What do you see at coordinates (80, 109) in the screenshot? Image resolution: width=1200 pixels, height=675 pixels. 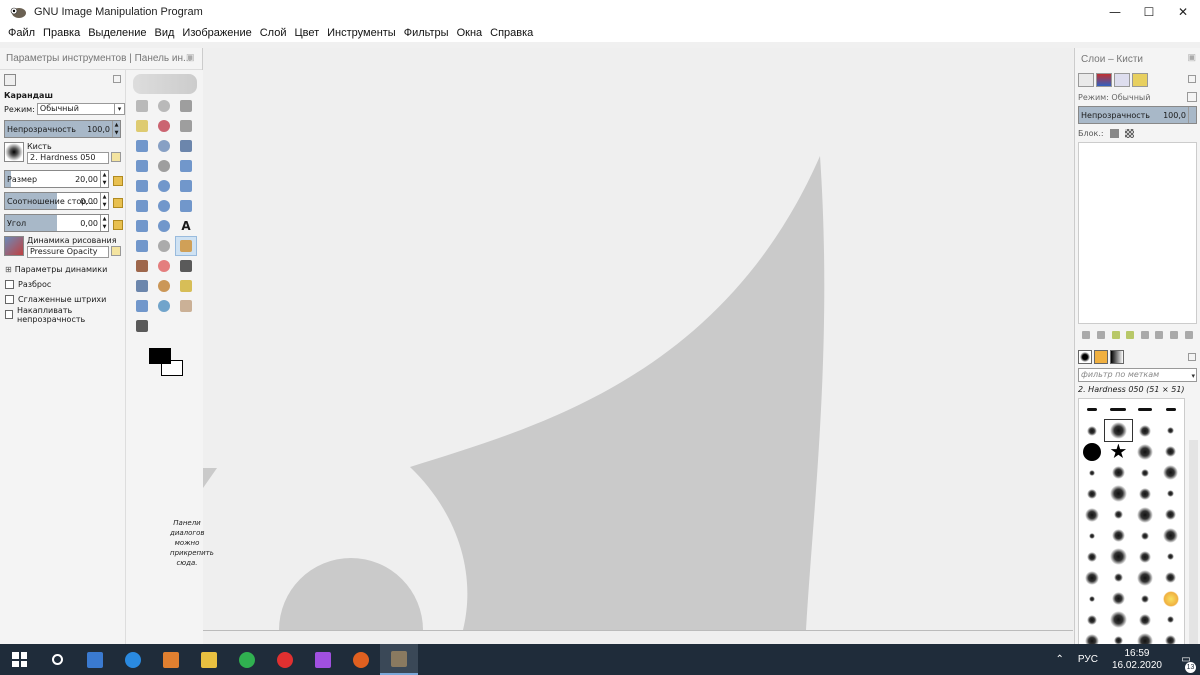 I see `mode-select: Обычный ▾` at bounding box center [80, 109].